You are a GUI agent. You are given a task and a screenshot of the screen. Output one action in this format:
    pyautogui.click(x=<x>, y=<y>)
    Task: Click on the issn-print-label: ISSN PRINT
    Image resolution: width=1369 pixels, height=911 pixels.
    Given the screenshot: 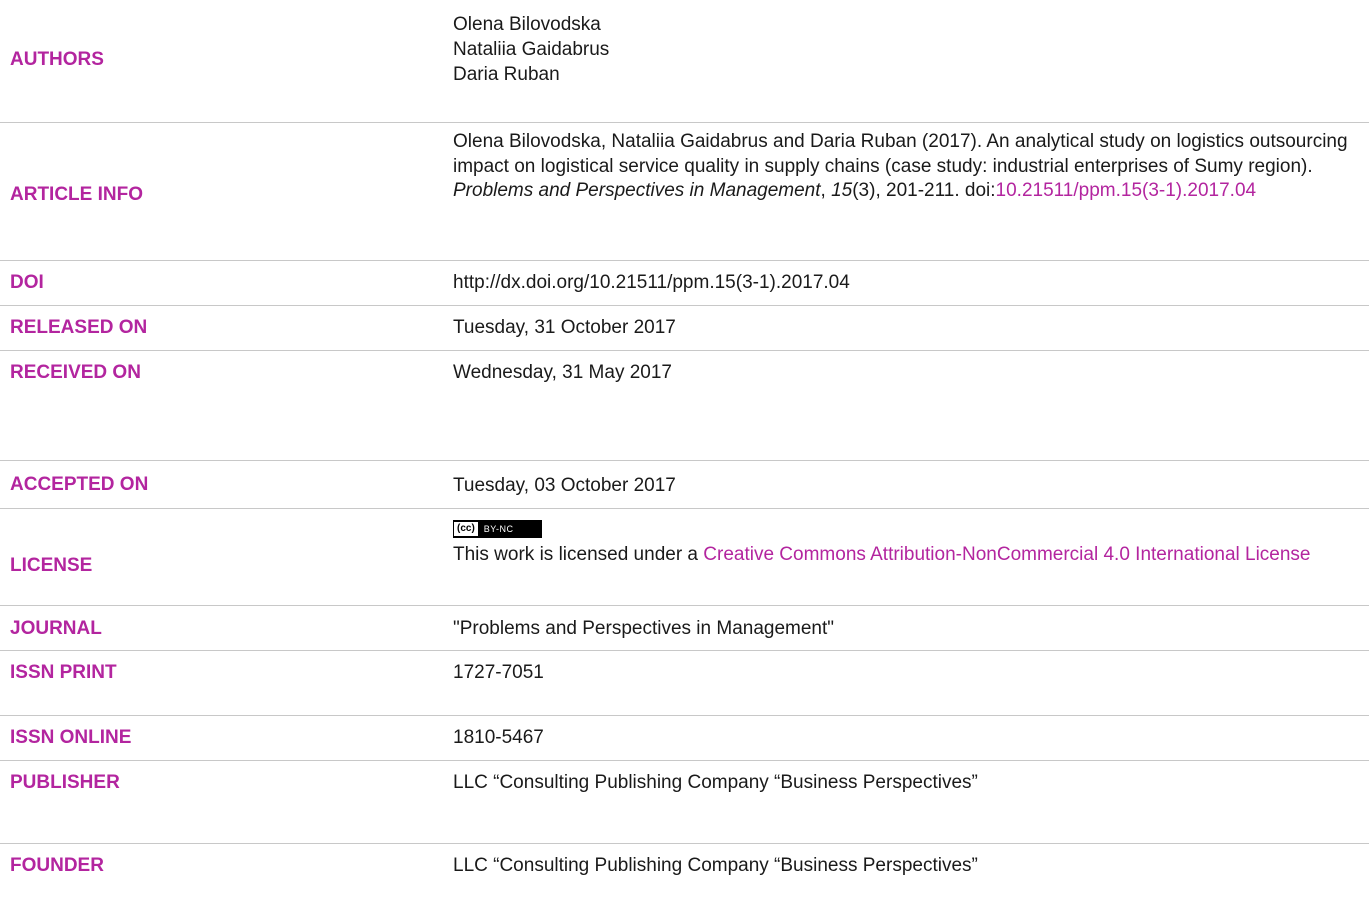 What is the action you would take?
    pyautogui.click(x=63, y=672)
    